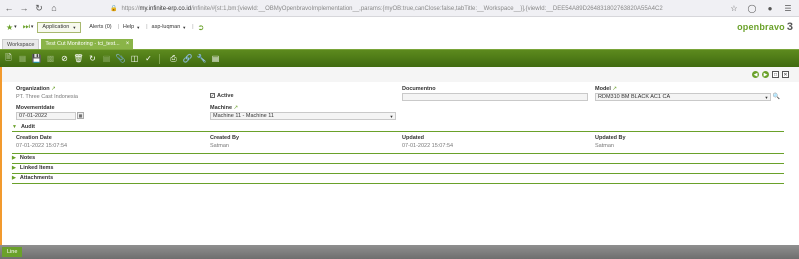 The width and height of the screenshot is (799, 259). Describe the element at coordinates (770, 8) in the screenshot. I see `account-icon: ●` at that location.